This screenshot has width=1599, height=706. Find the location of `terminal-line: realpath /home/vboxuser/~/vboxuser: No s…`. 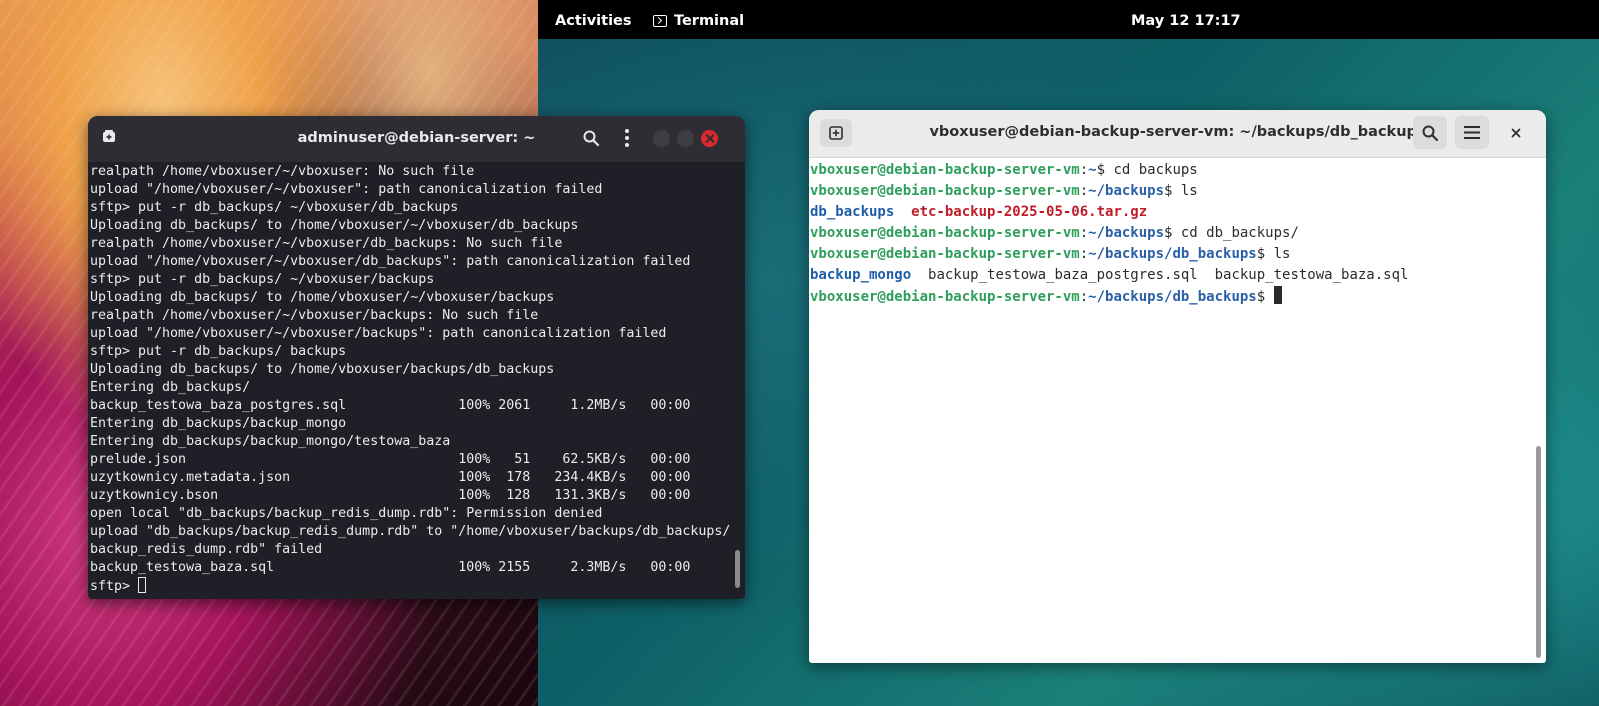

terminal-line: realpath /home/vboxuser/~/vboxuser: No s… is located at coordinates (282, 171).